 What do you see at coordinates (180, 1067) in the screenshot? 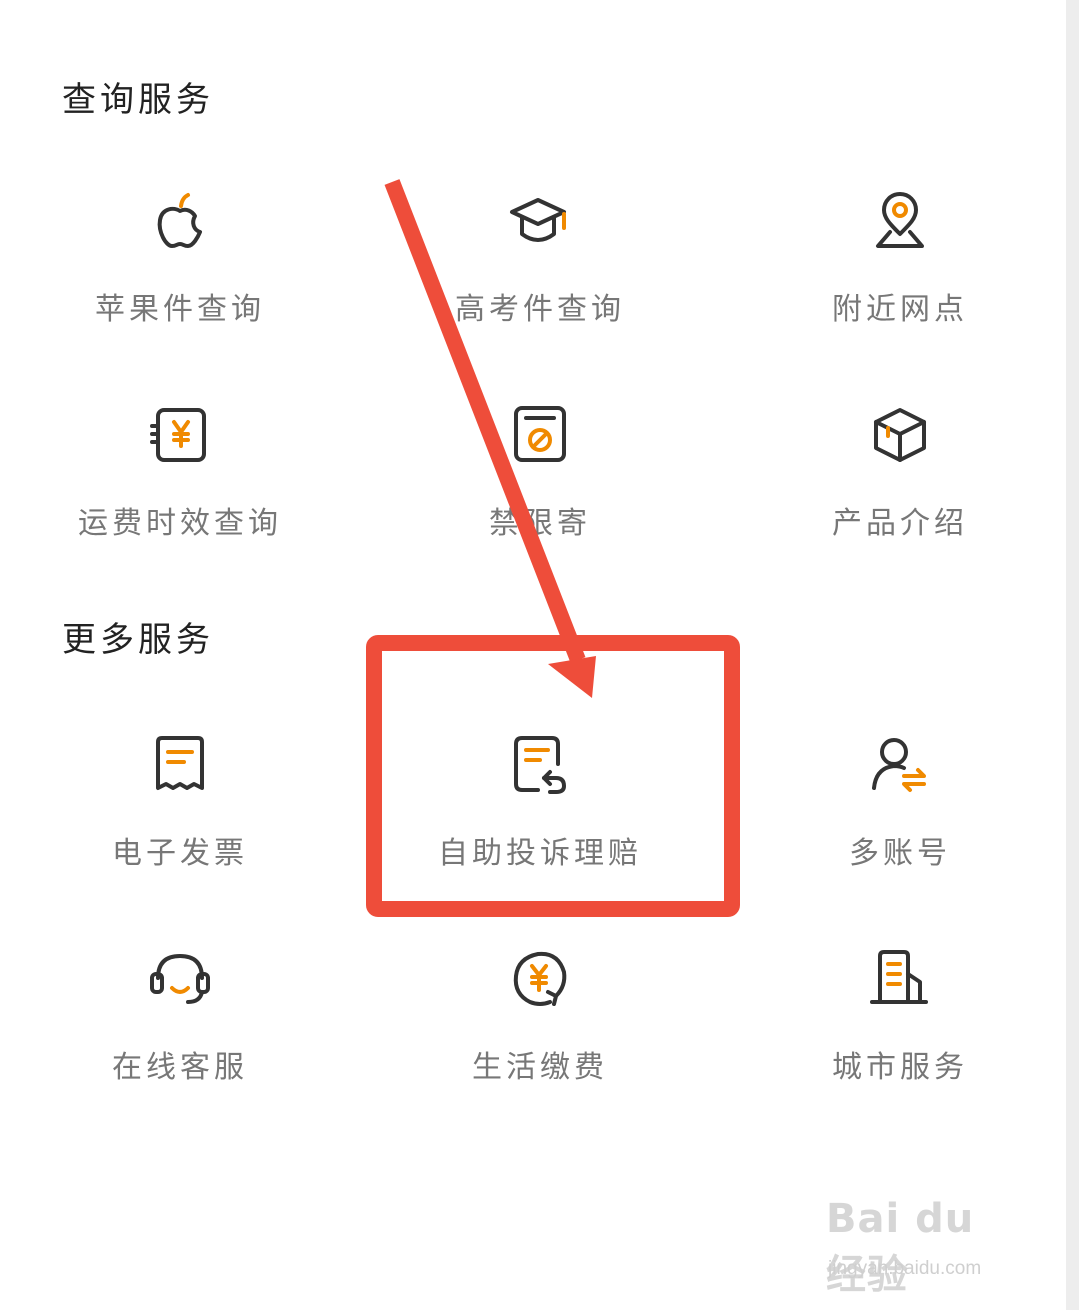
I see `service-label: 在线客服` at bounding box center [180, 1067].